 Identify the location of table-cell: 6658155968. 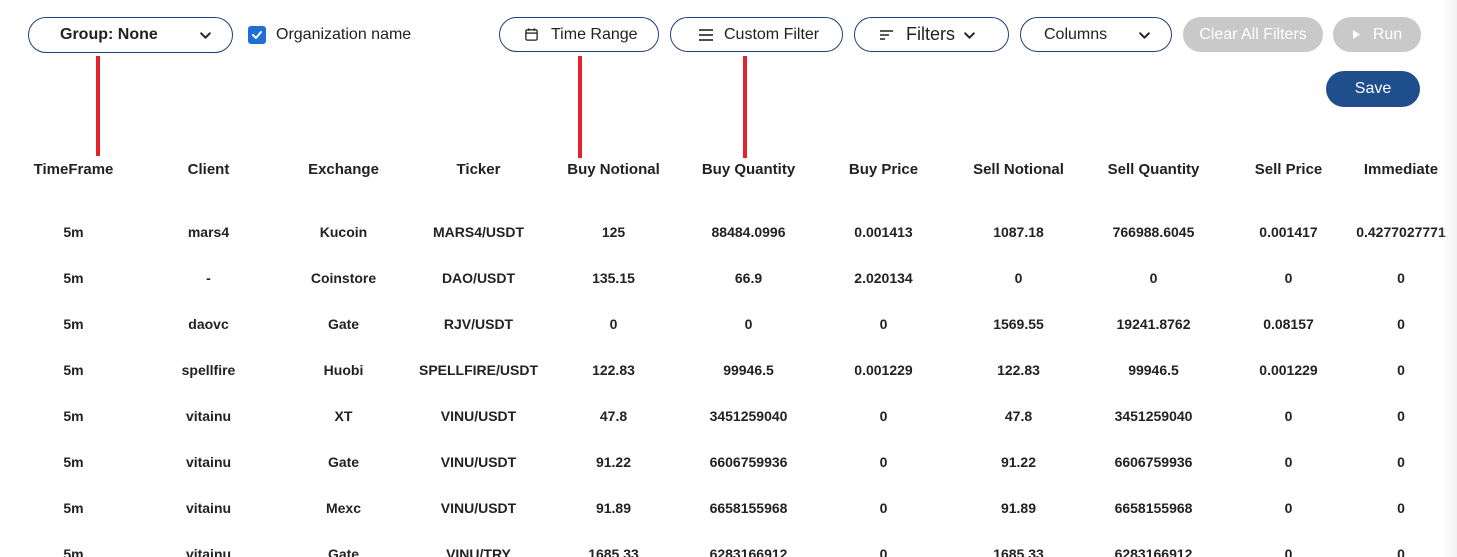
(1153, 508).